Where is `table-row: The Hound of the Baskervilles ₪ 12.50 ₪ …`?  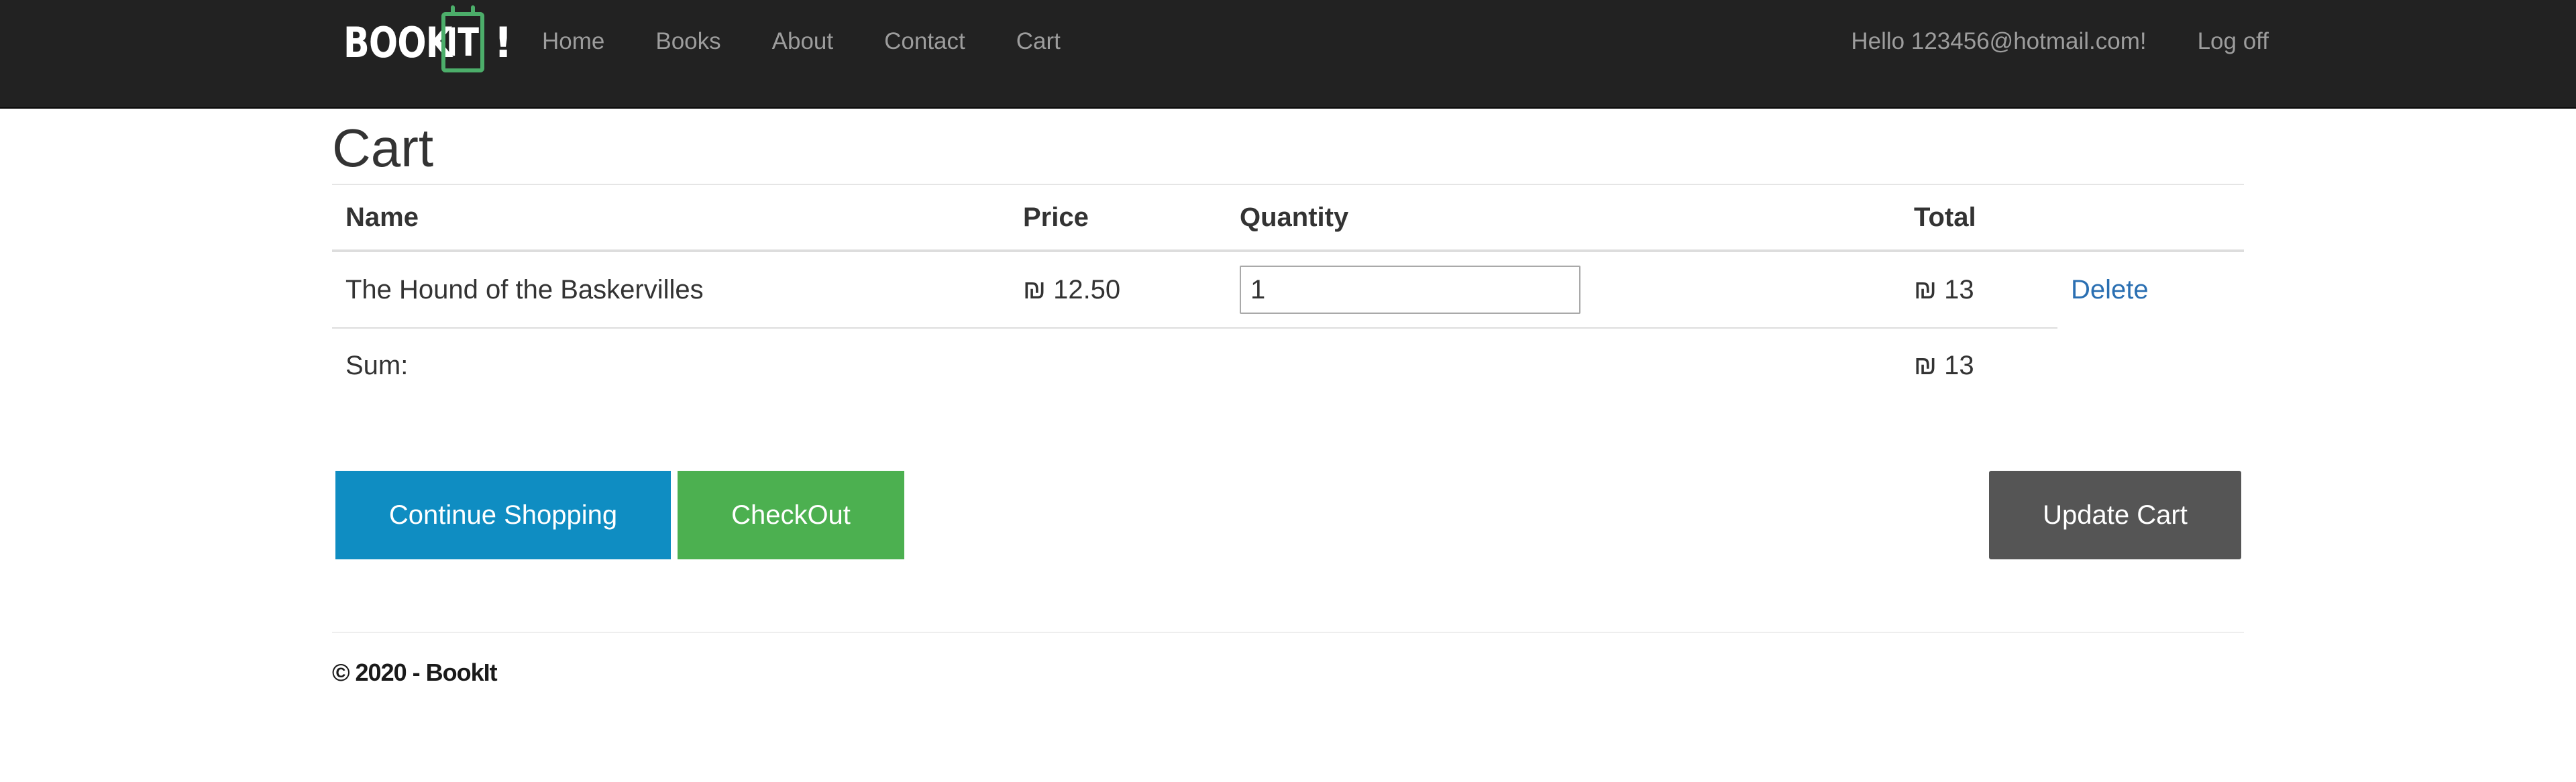
table-row: The Hound of the Baskervilles ₪ 12.50 ₪ … is located at coordinates (1288, 290).